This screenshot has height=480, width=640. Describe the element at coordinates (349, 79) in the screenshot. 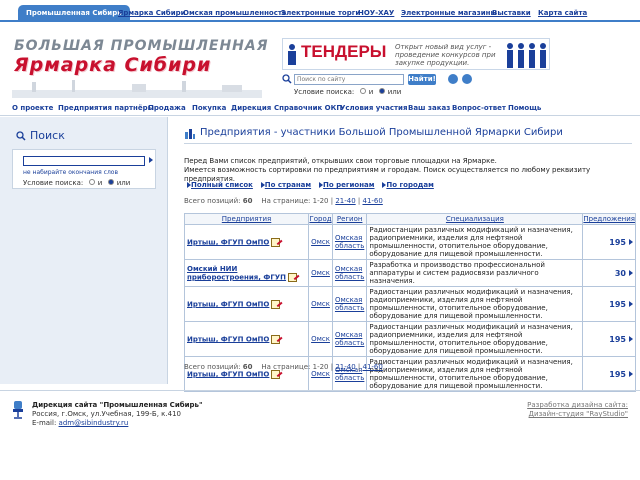

I see `site-search-input` at that location.